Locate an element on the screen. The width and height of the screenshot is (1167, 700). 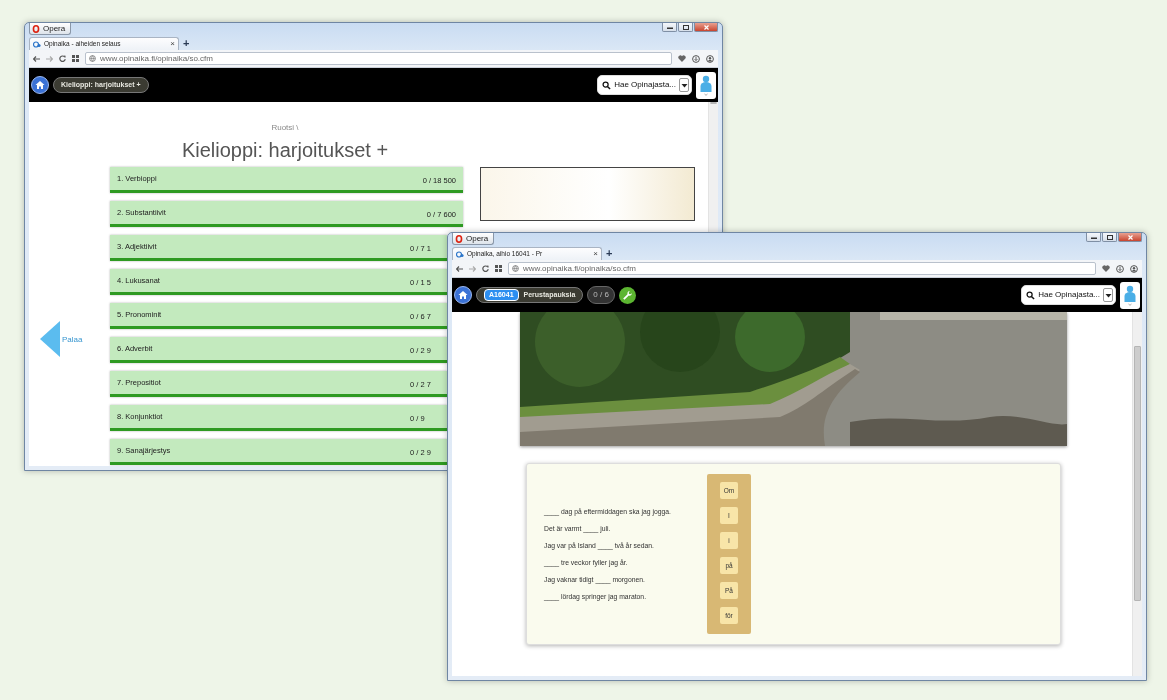
breadcrumb-link: Ruotsi \ is located at coordinates (285, 128).